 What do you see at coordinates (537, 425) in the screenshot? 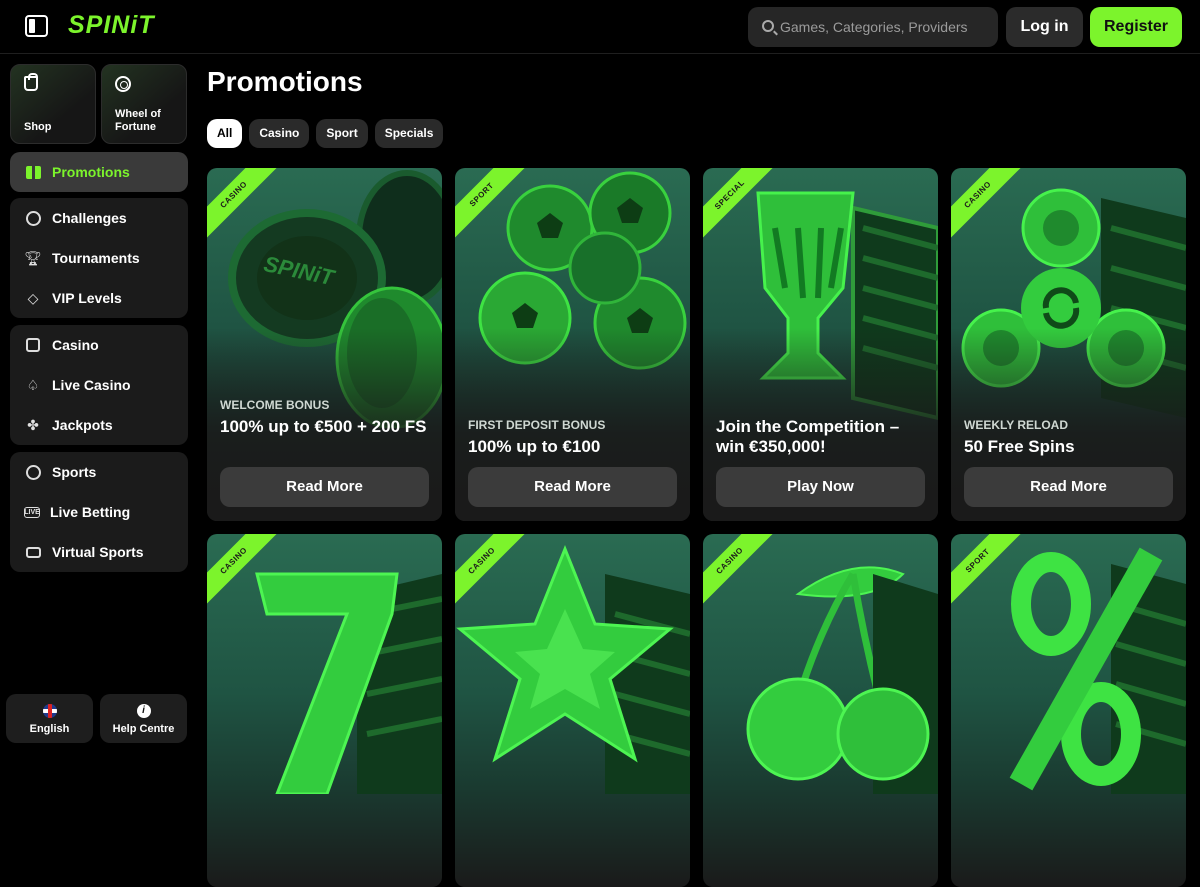
I see `promo-subtitle: FIRST DEPOSIT BONUS` at bounding box center [537, 425].